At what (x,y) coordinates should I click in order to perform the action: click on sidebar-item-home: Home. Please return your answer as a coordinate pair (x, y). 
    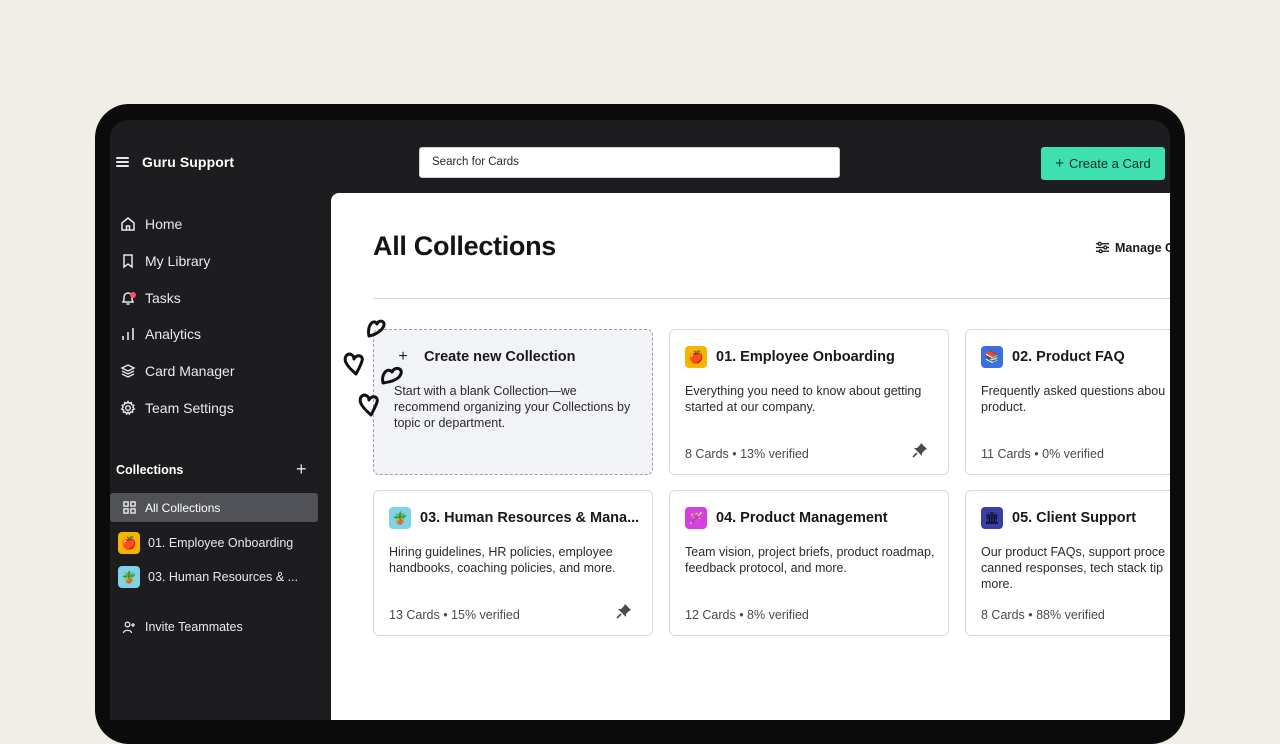
    Looking at the image, I should click on (151, 224).